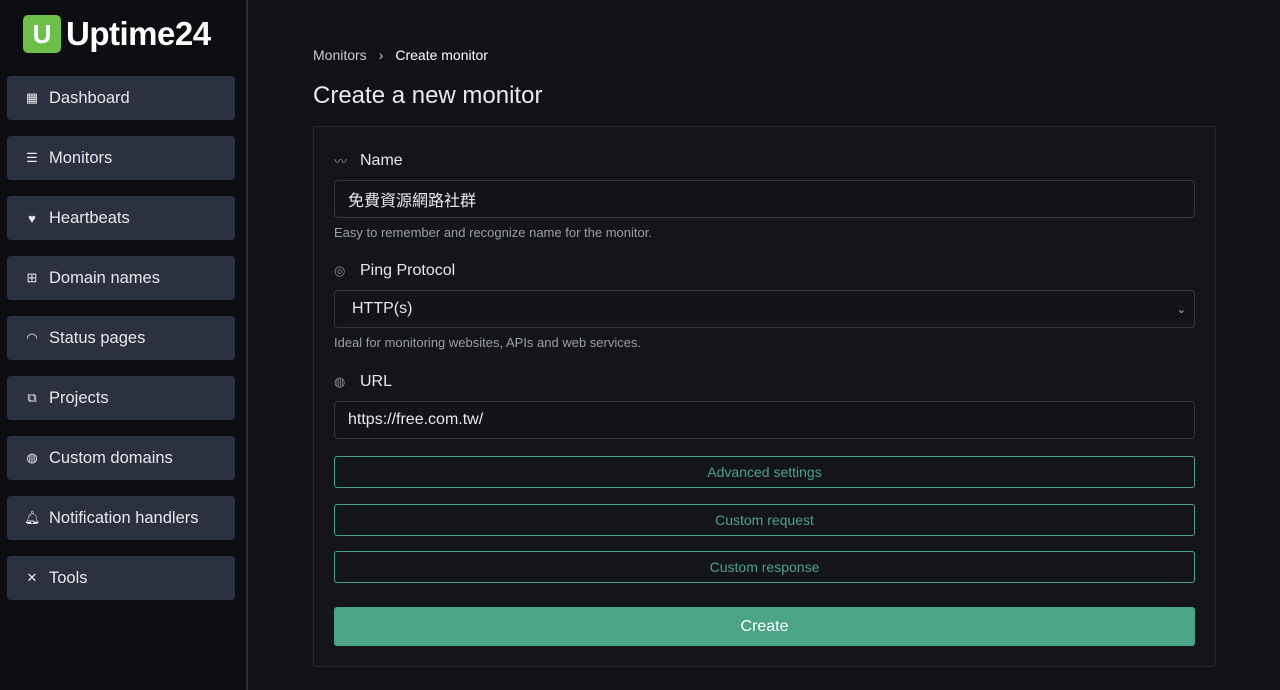 The image size is (1280, 690). What do you see at coordinates (68, 577) in the screenshot?
I see `sidebar-item-label: Tools` at bounding box center [68, 577].